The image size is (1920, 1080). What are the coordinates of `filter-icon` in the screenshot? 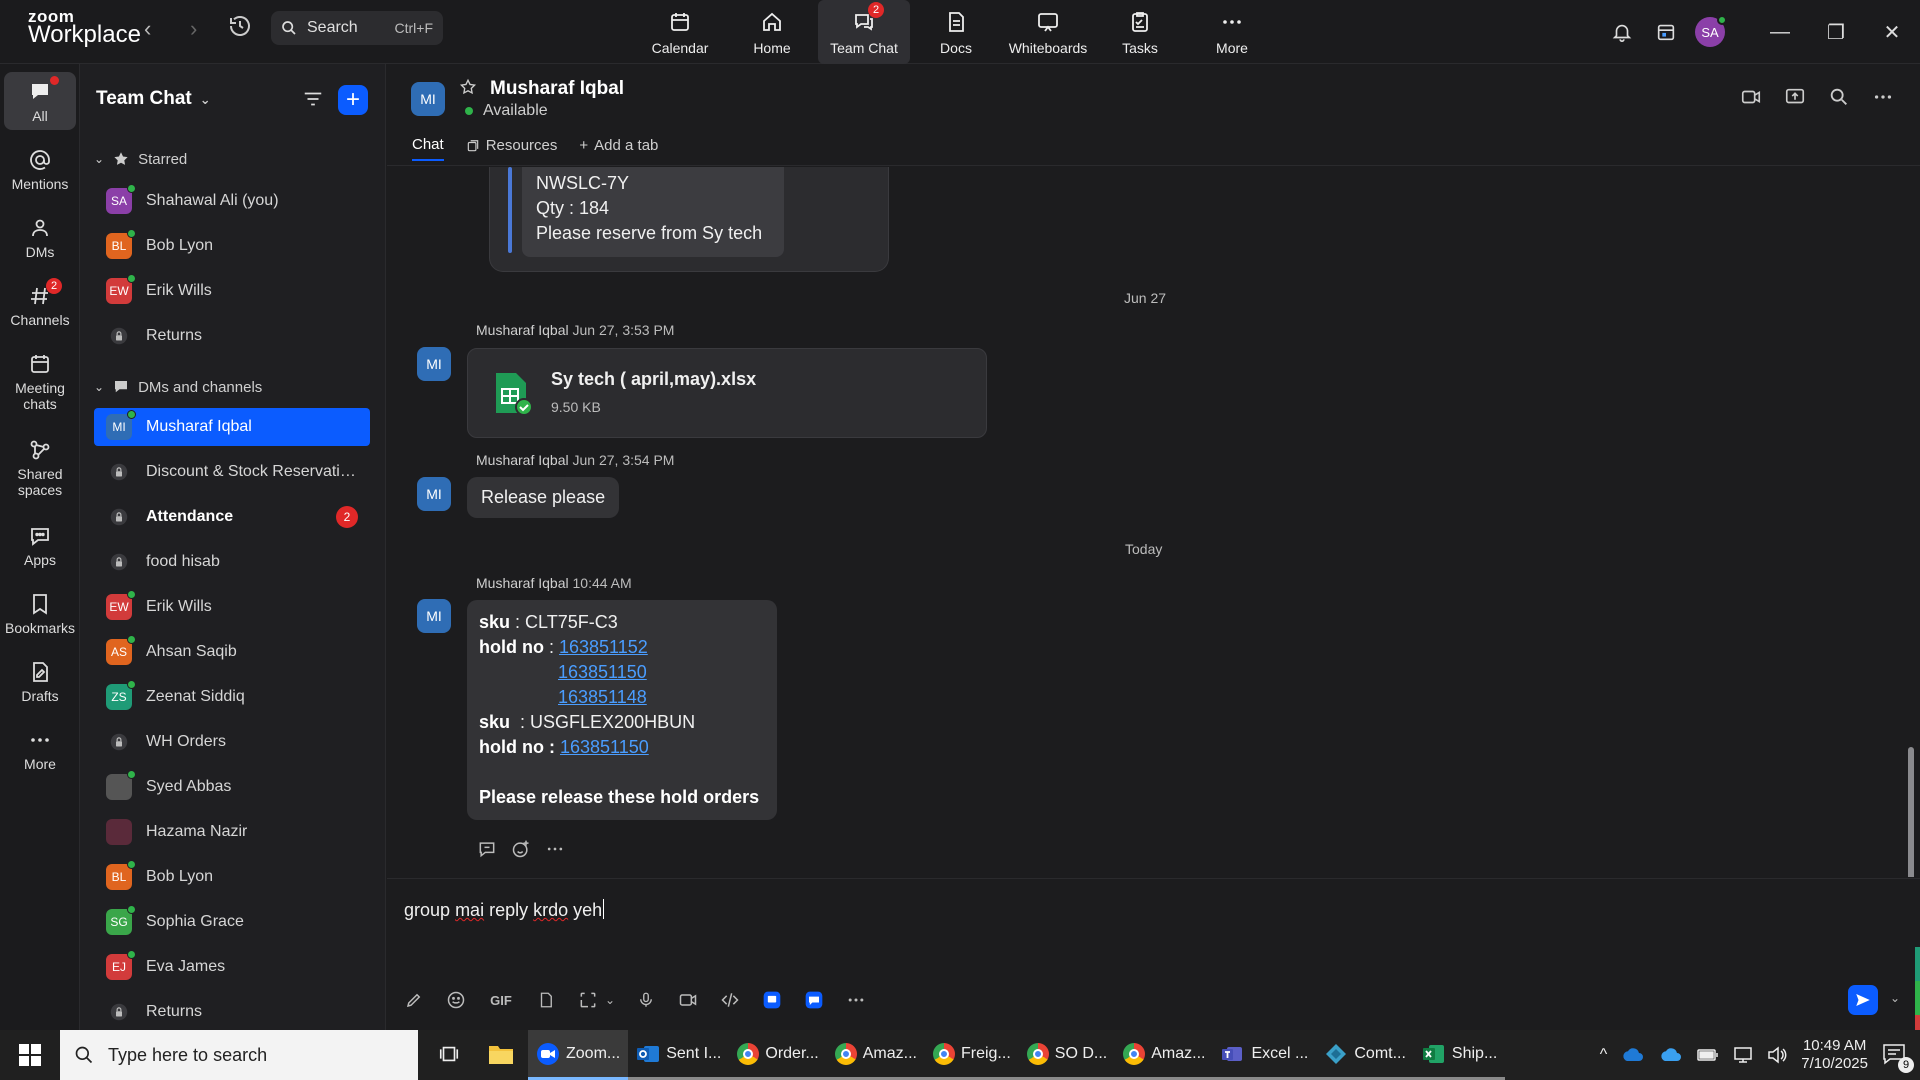 It's located at (313, 101).